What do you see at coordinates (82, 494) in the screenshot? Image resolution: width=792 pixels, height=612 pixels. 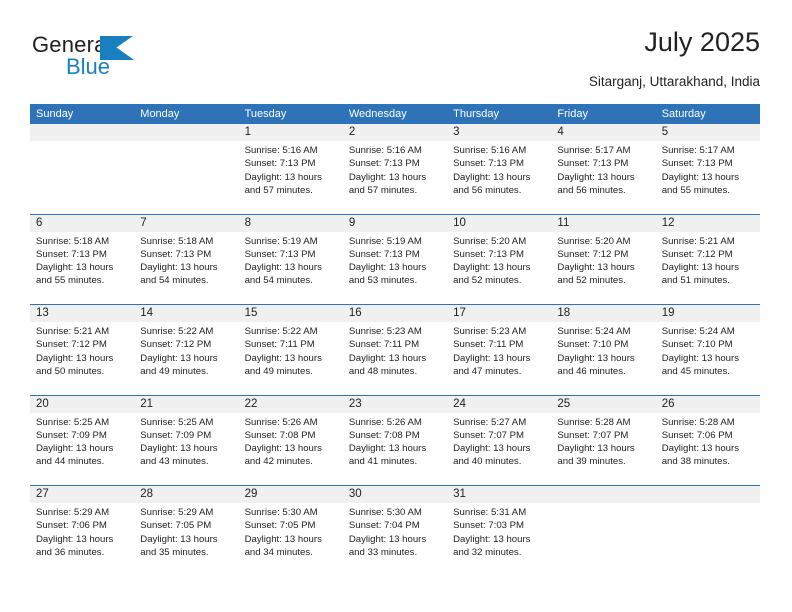 I see `day-number: 27` at bounding box center [82, 494].